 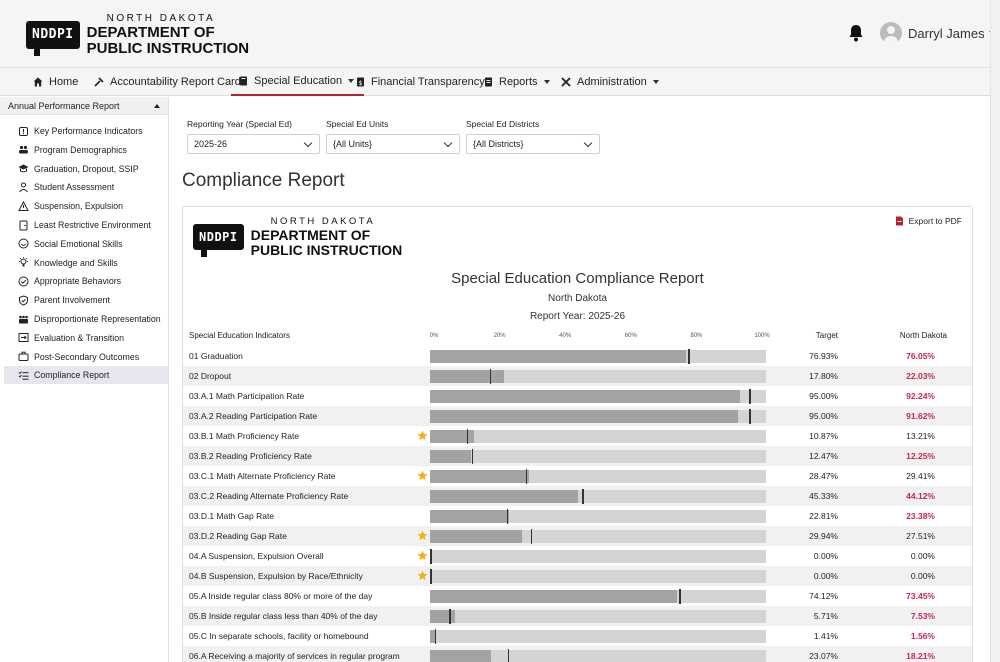 What do you see at coordinates (326, 249) in the screenshot?
I see `logo-line3: PUBLIC INSTRUCTION` at bounding box center [326, 249].